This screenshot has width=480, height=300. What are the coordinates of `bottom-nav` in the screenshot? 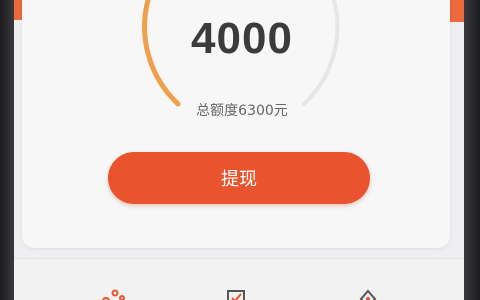 It's located at (239, 279).